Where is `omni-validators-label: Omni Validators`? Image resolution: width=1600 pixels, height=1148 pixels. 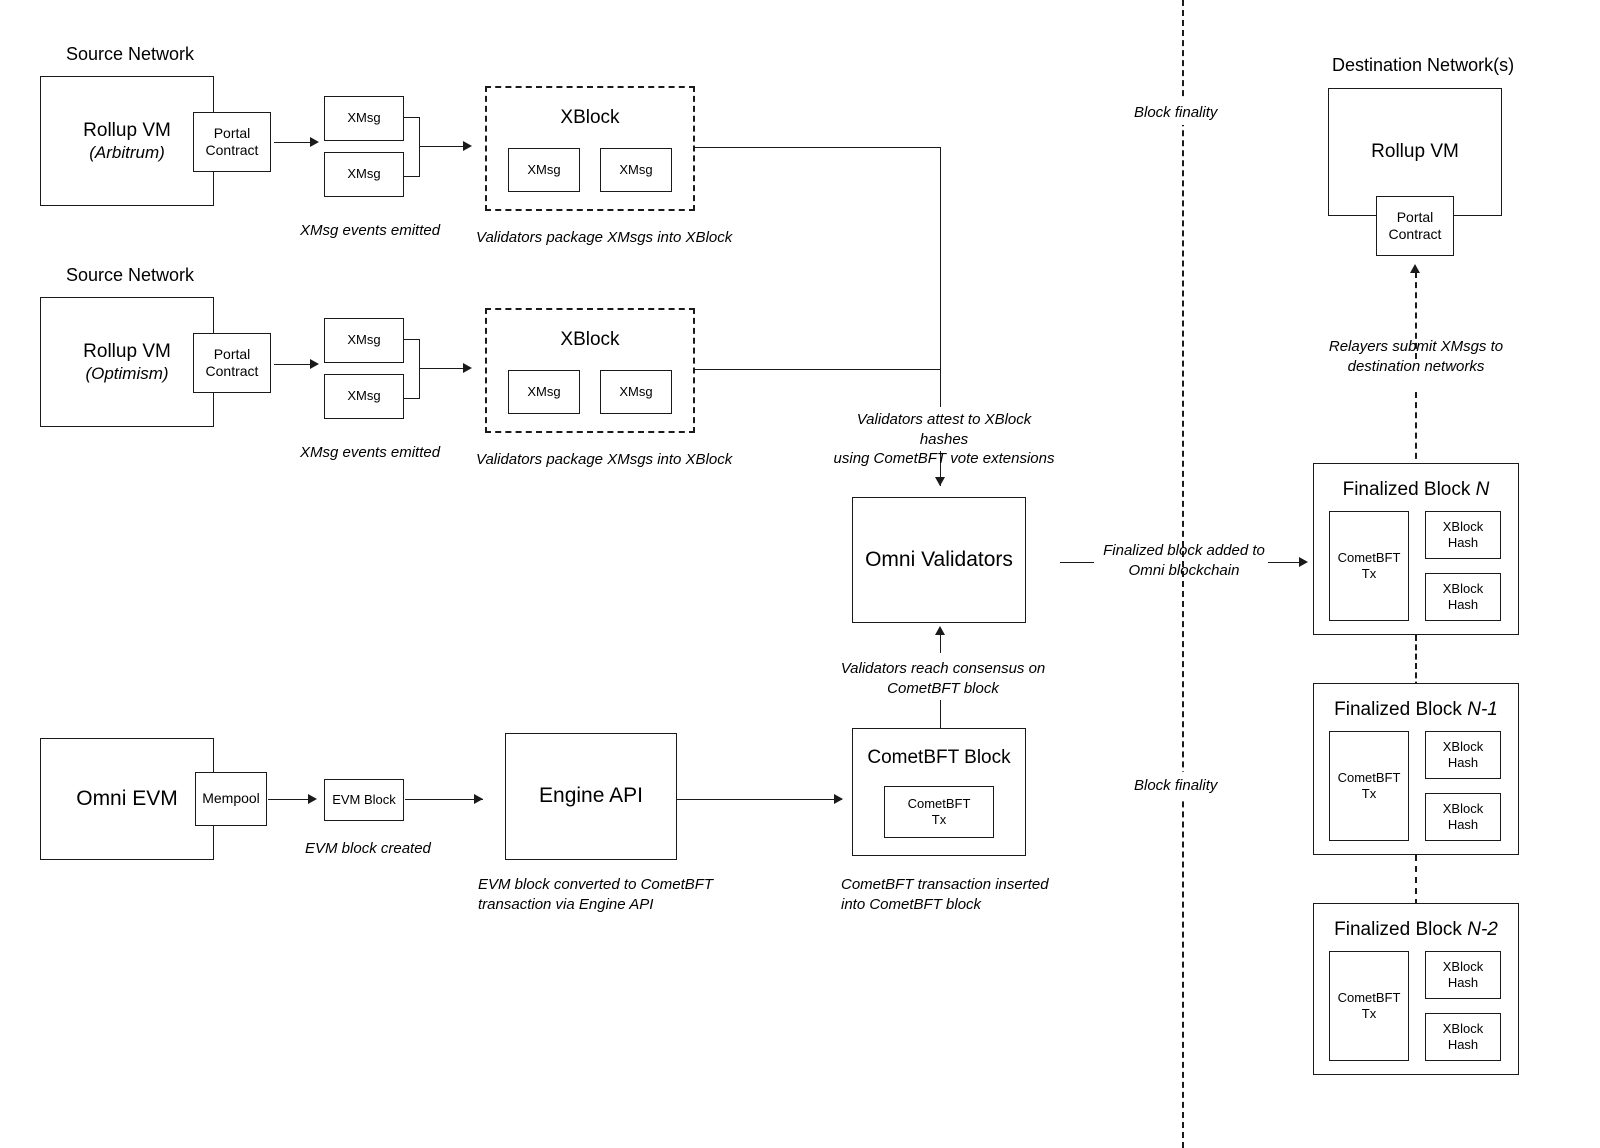 omni-validators-label: Omni Validators is located at coordinates (939, 559).